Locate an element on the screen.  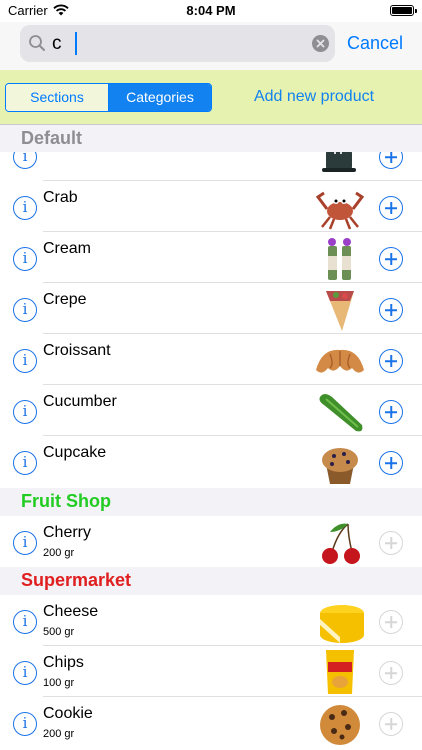
product-name: Cheese is located at coordinates (71, 611).